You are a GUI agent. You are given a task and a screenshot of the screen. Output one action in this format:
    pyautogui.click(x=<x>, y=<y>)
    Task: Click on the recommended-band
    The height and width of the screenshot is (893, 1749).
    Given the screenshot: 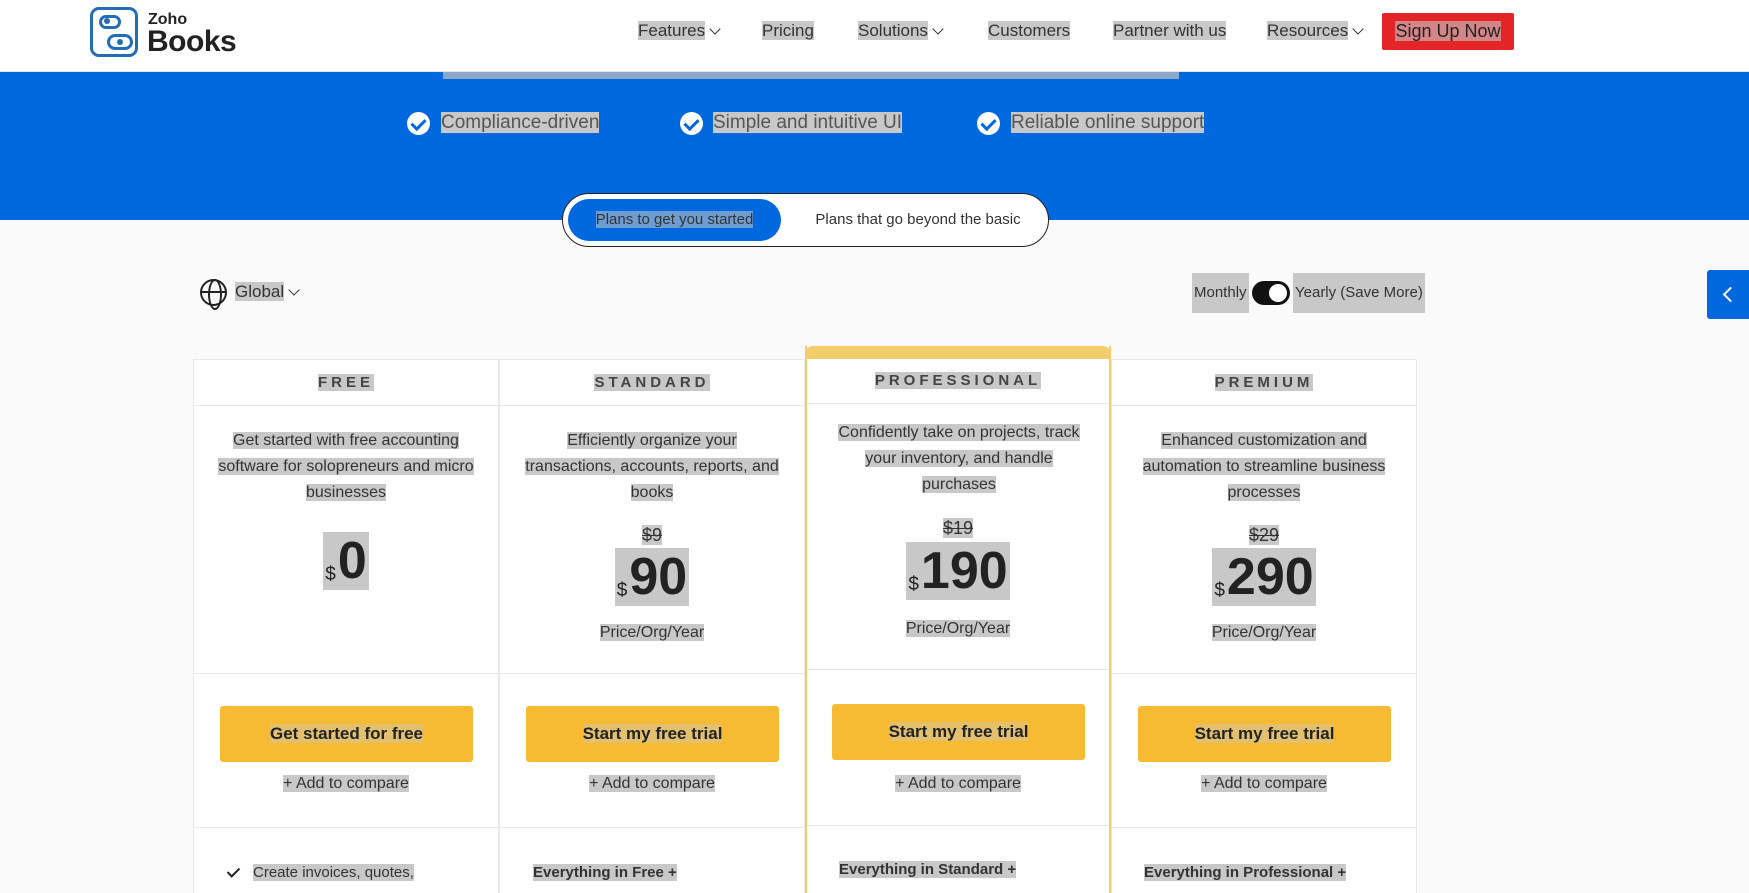 What is the action you would take?
    pyautogui.click(x=958, y=352)
    